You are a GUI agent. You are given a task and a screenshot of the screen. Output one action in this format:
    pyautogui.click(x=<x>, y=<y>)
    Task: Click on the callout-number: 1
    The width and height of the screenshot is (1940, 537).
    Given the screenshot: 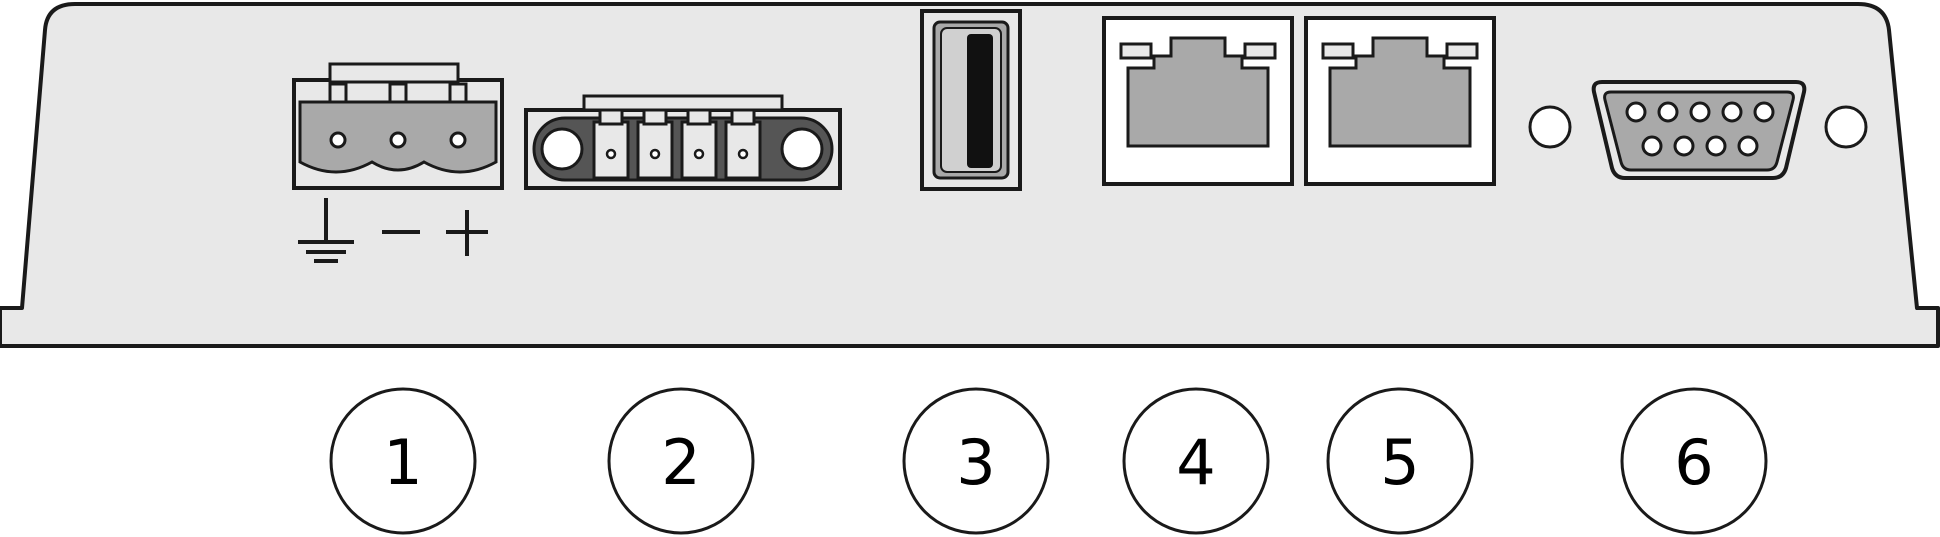 What is the action you would take?
    pyautogui.click(x=402, y=462)
    